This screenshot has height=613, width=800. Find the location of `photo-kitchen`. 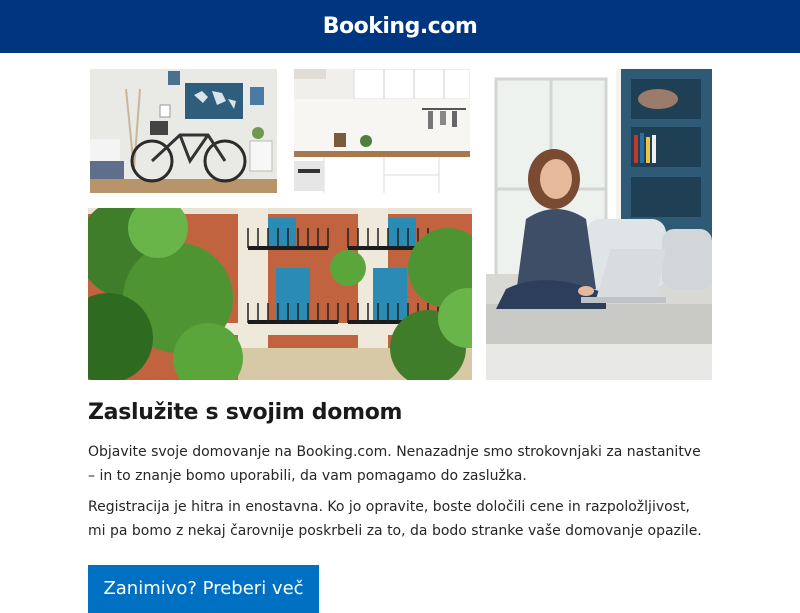

photo-kitchen is located at coordinates (382, 131).